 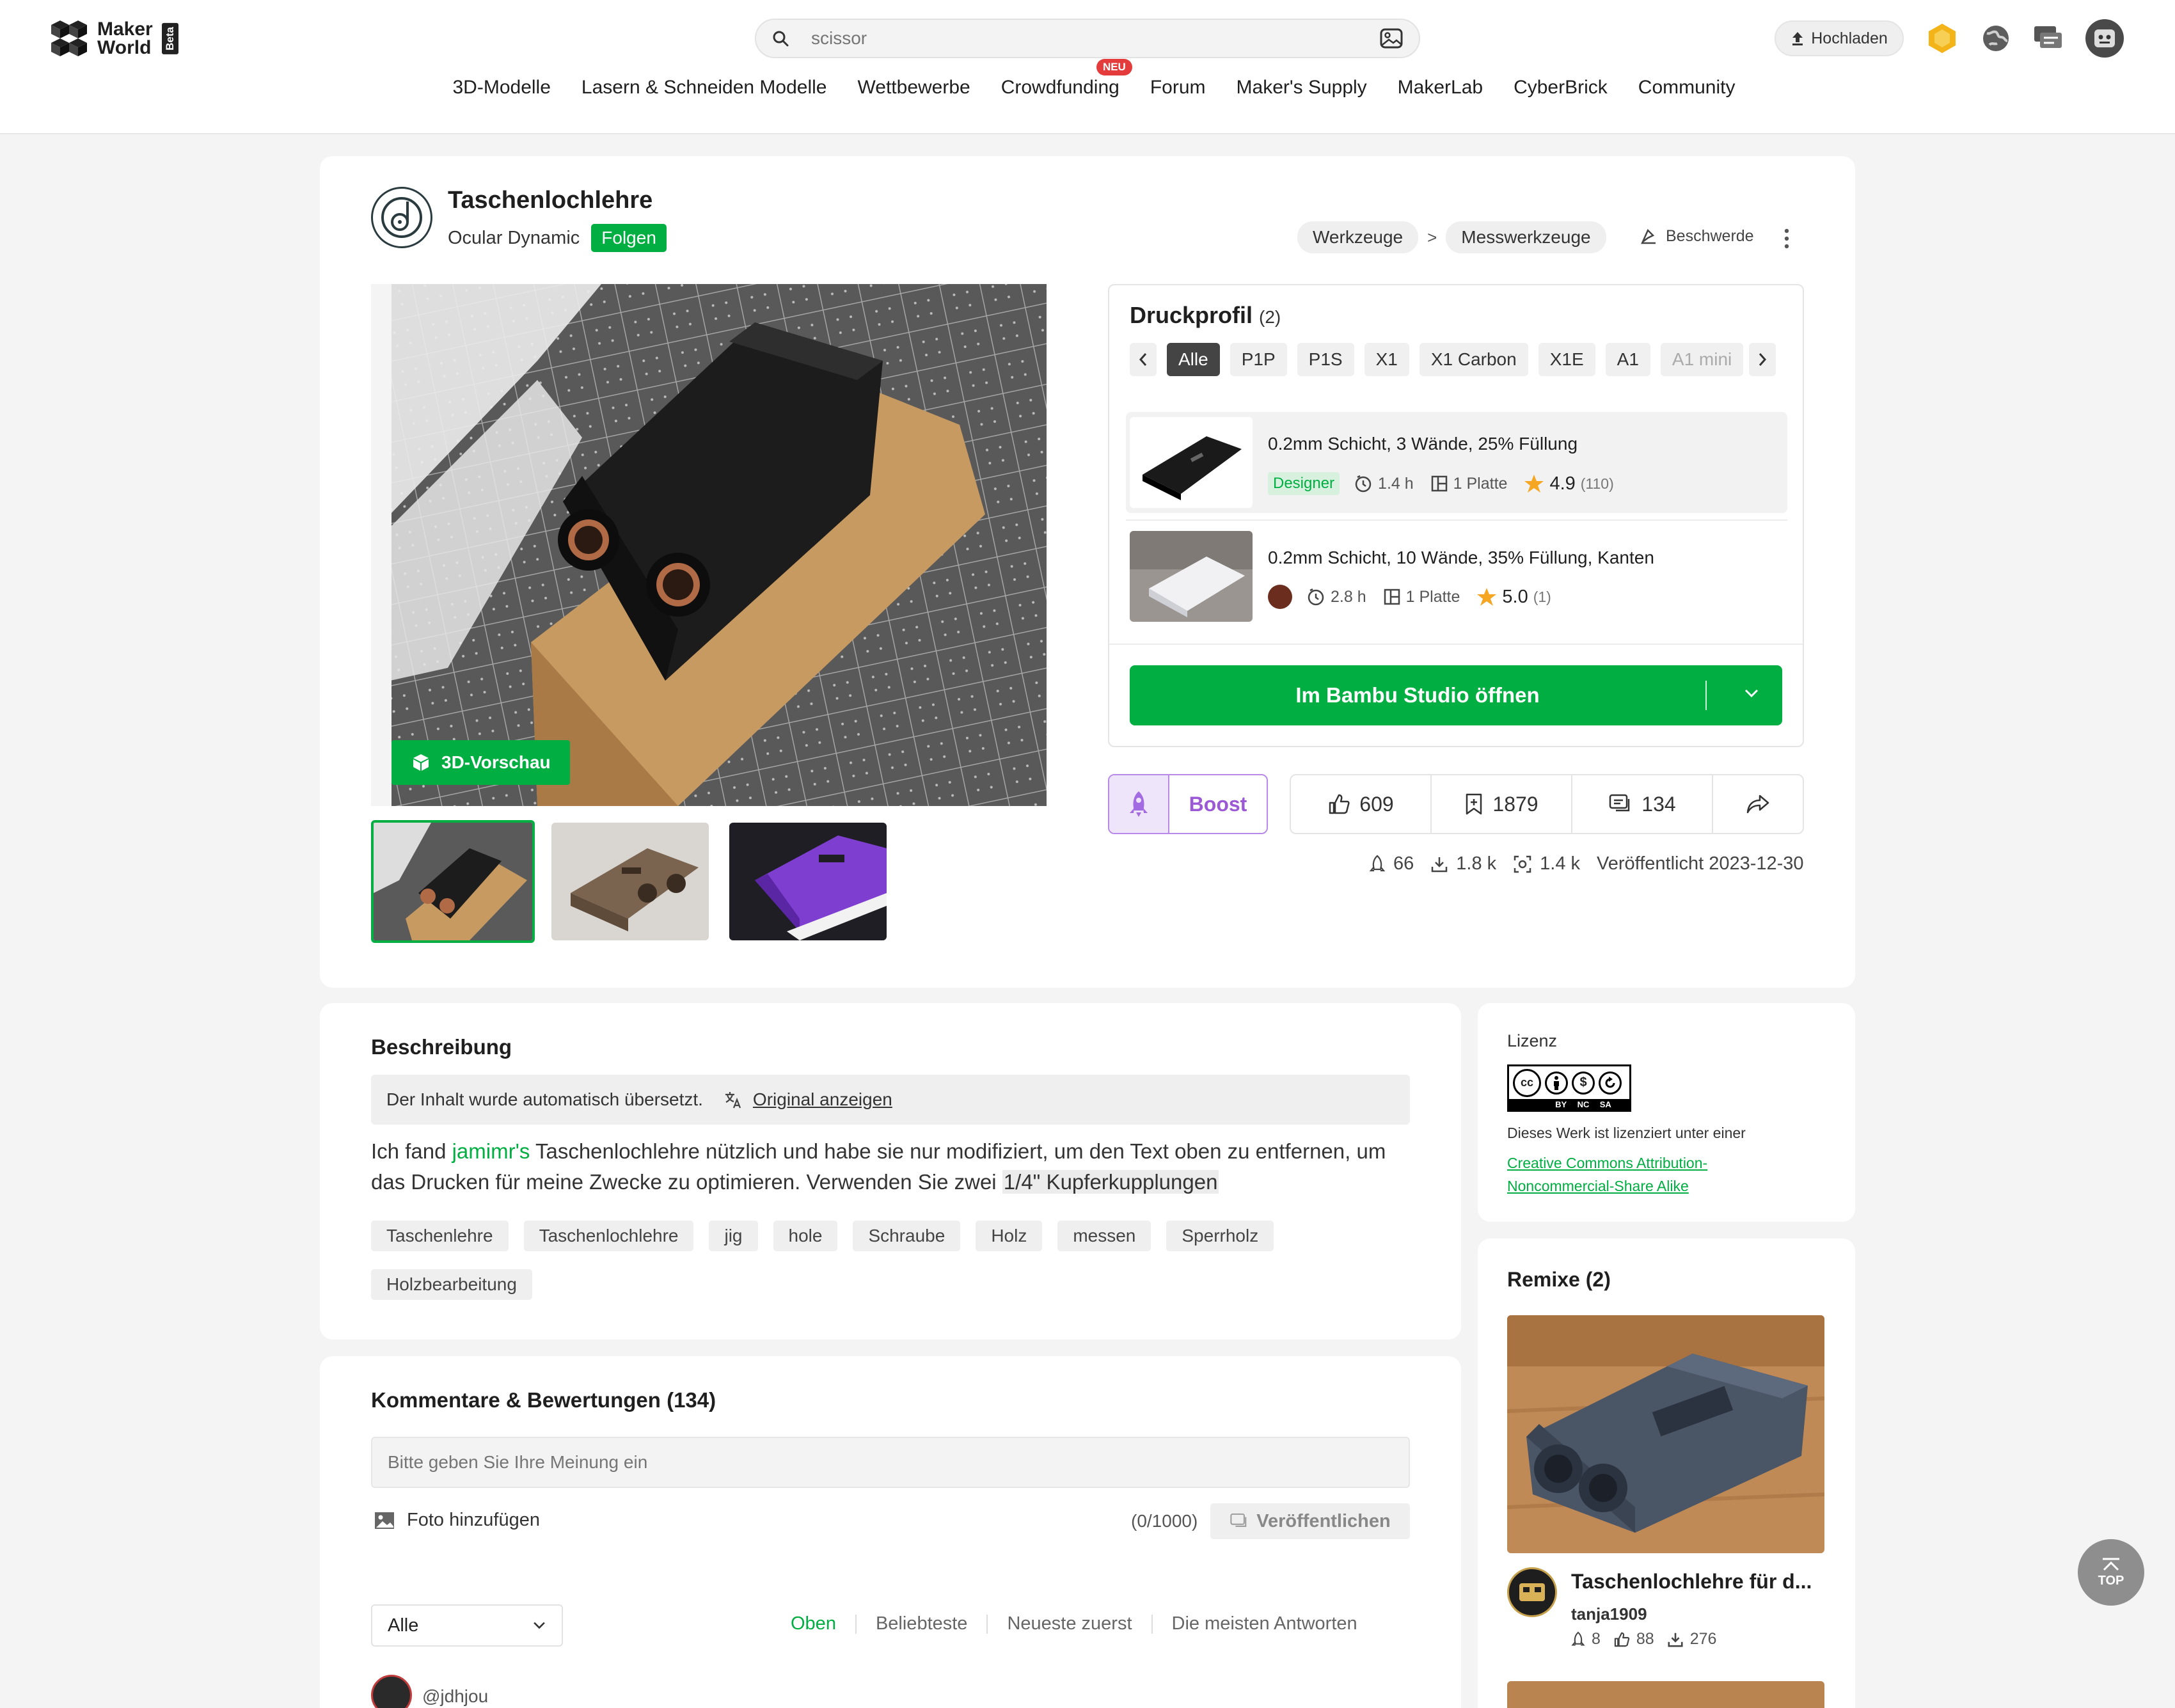 I want to click on tab-all: Alle, so click(x=1193, y=360).